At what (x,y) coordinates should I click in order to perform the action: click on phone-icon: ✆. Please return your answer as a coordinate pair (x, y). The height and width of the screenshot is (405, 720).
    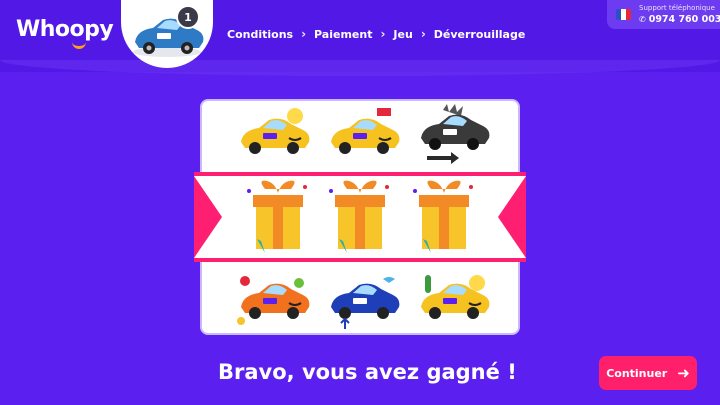
    Looking at the image, I should click on (642, 19).